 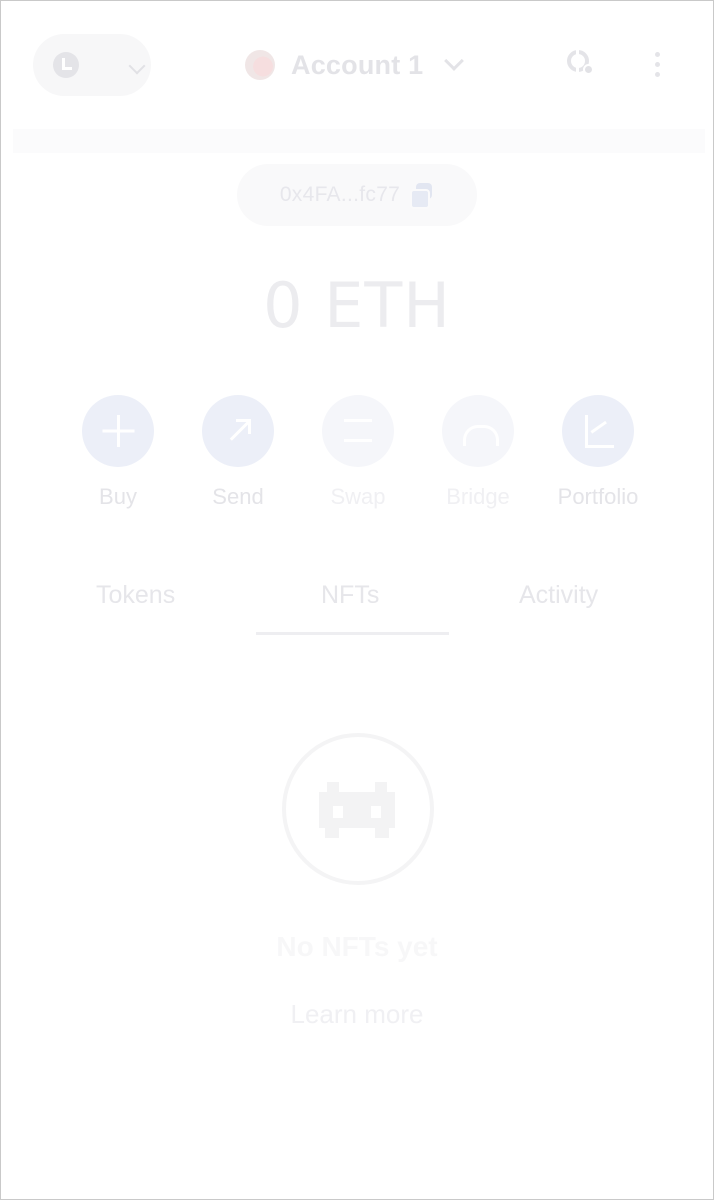 I want to click on kebab-menu-icon, so click(x=658, y=65).